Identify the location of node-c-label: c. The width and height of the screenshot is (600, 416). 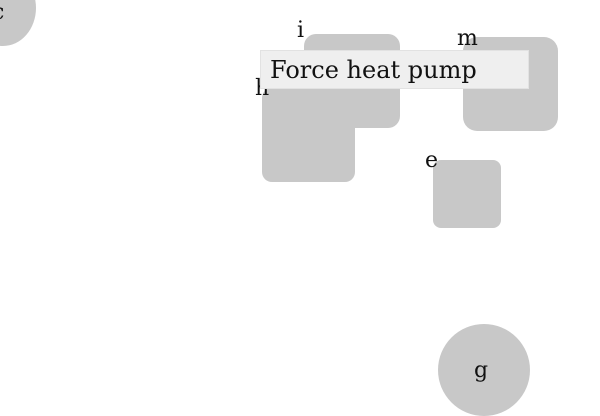
(2, 13).